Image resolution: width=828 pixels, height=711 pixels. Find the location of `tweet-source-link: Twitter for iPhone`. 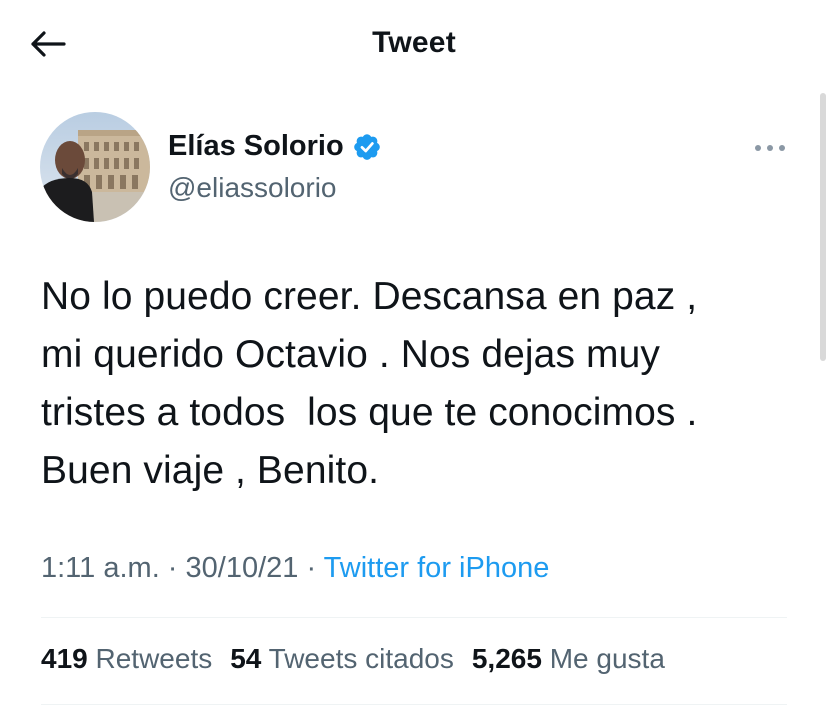

tweet-source-link: Twitter for iPhone is located at coordinates (437, 568).